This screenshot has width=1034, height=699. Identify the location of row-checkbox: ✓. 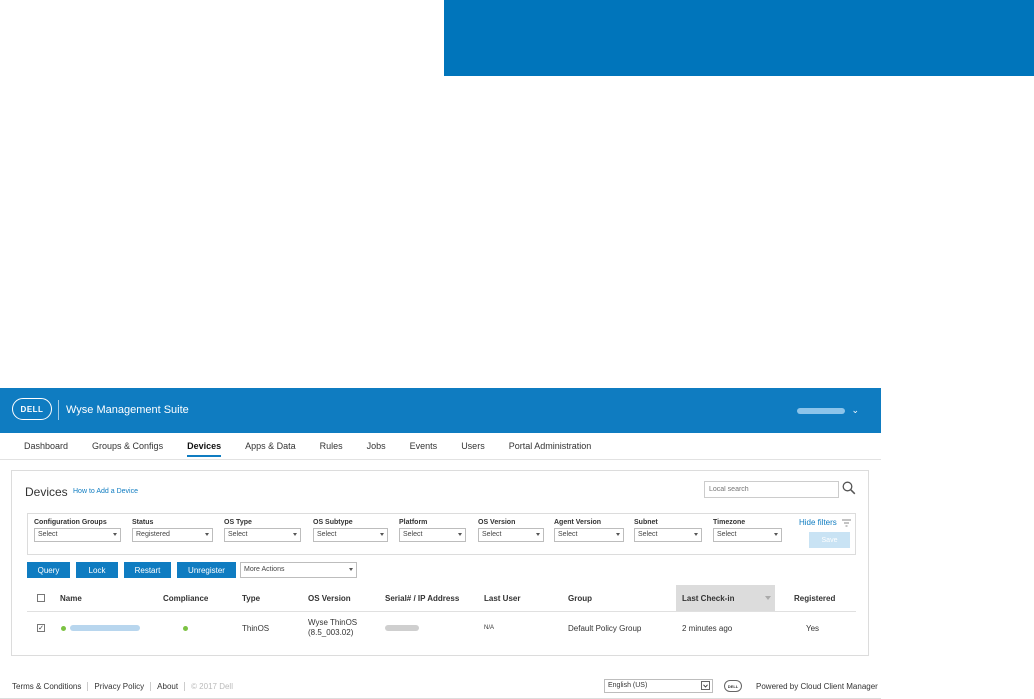
(41, 628).